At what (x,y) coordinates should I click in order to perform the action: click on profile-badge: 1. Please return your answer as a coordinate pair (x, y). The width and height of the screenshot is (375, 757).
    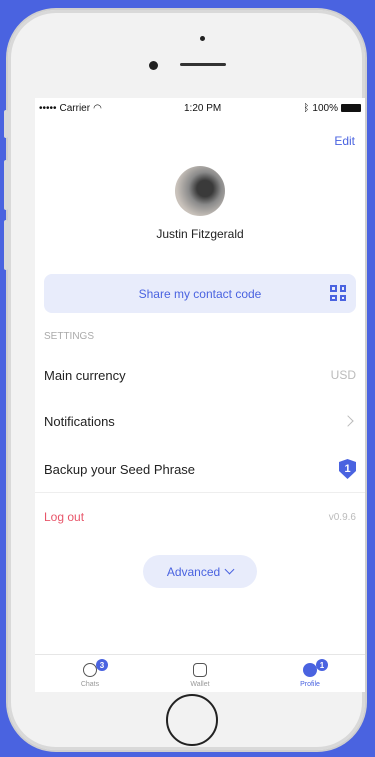
    Looking at the image, I should click on (322, 665).